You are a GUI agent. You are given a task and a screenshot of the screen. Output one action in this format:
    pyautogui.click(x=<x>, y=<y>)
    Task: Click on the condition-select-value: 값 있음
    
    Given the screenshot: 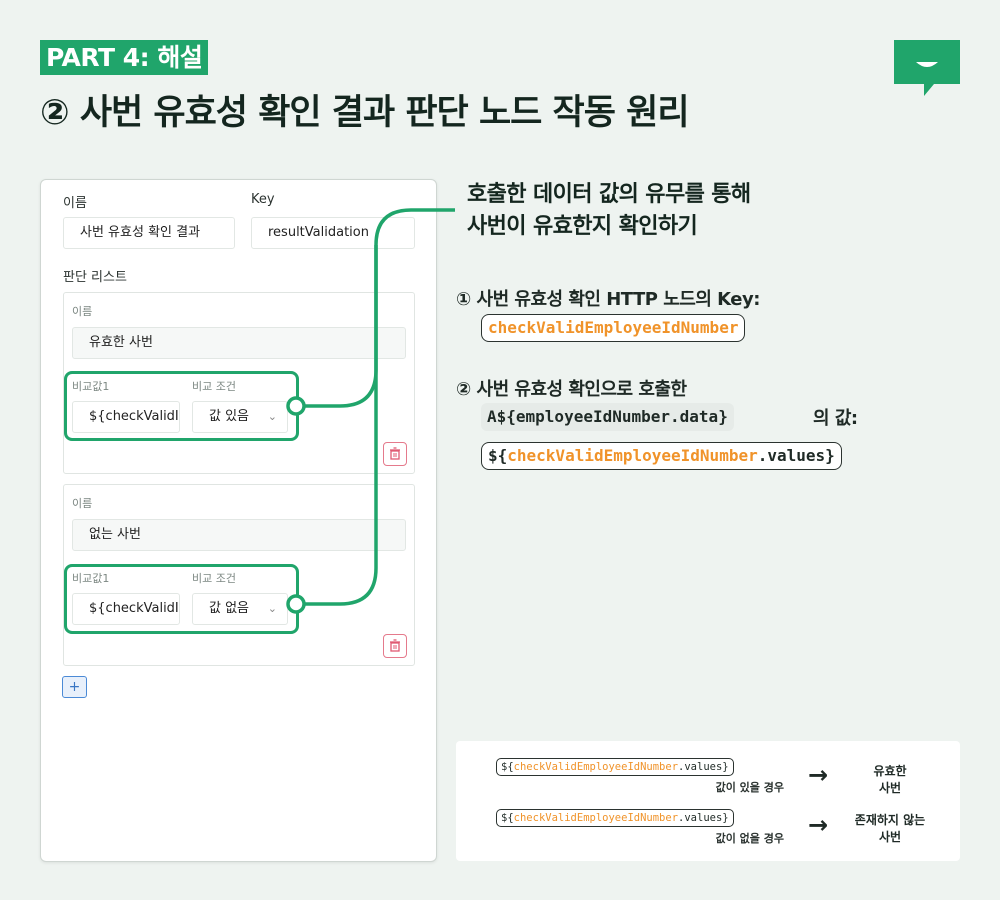 What is the action you would take?
    pyautogui.click(x=229, y=416)
    